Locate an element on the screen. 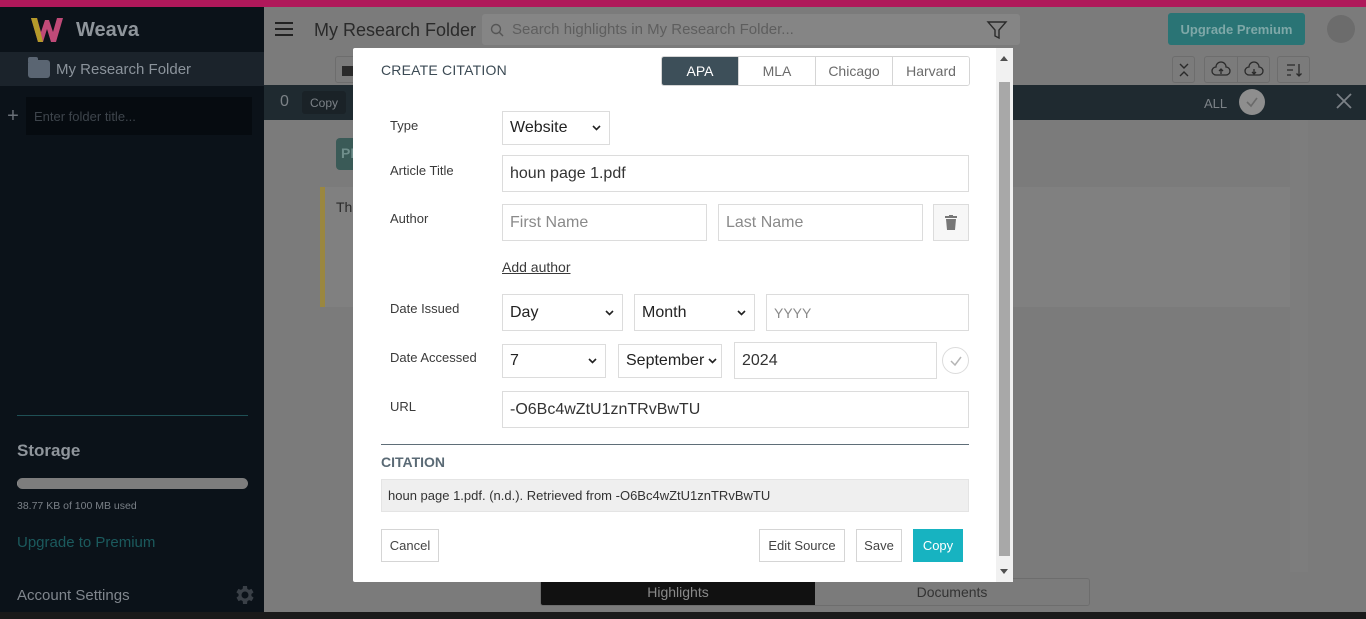 This screenshot has height=619, width=1366. weava-logo-icon is located at coordinates (47, 30).